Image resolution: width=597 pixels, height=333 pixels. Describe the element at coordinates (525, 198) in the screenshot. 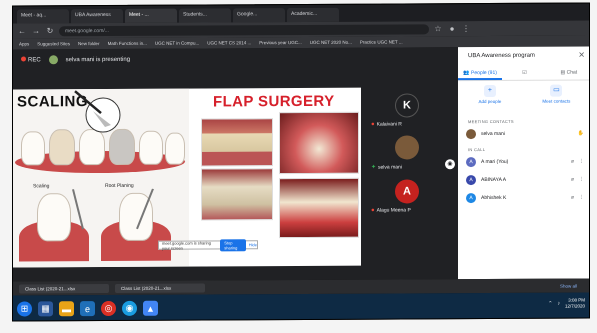

I see `list-item: A Abhishek K ⌀ ⋮` at that location.